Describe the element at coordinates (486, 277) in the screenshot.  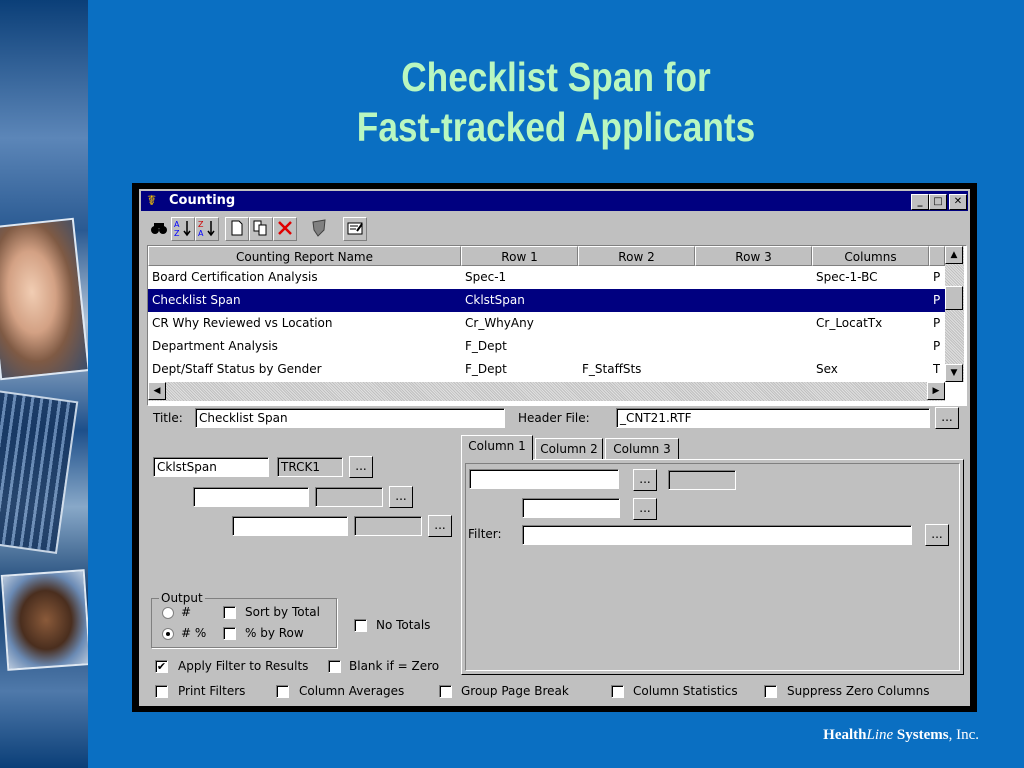
I see `cell-row1: Spec-1` at that location.